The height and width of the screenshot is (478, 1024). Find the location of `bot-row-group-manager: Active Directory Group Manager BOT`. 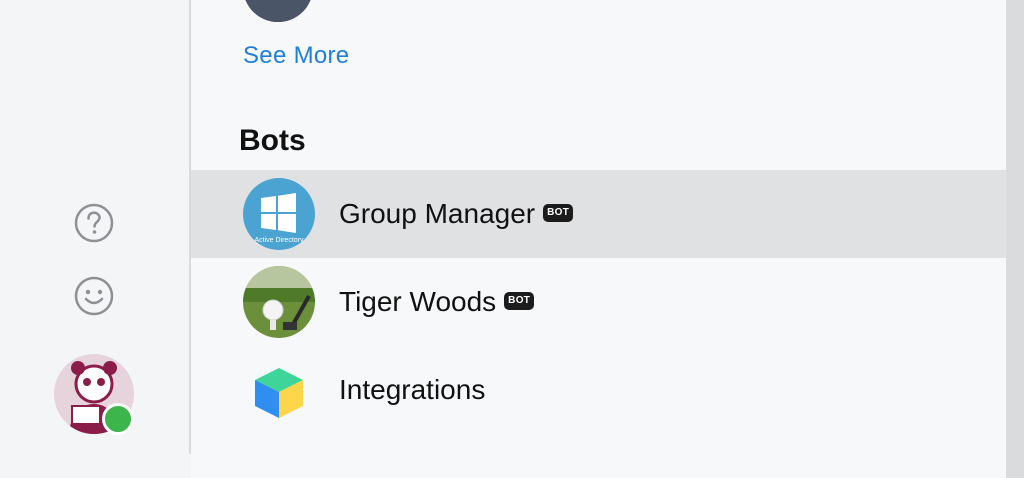

bot-row-group-manager: Active Directory Group Manager BOT is located at coordinates (598, 214).